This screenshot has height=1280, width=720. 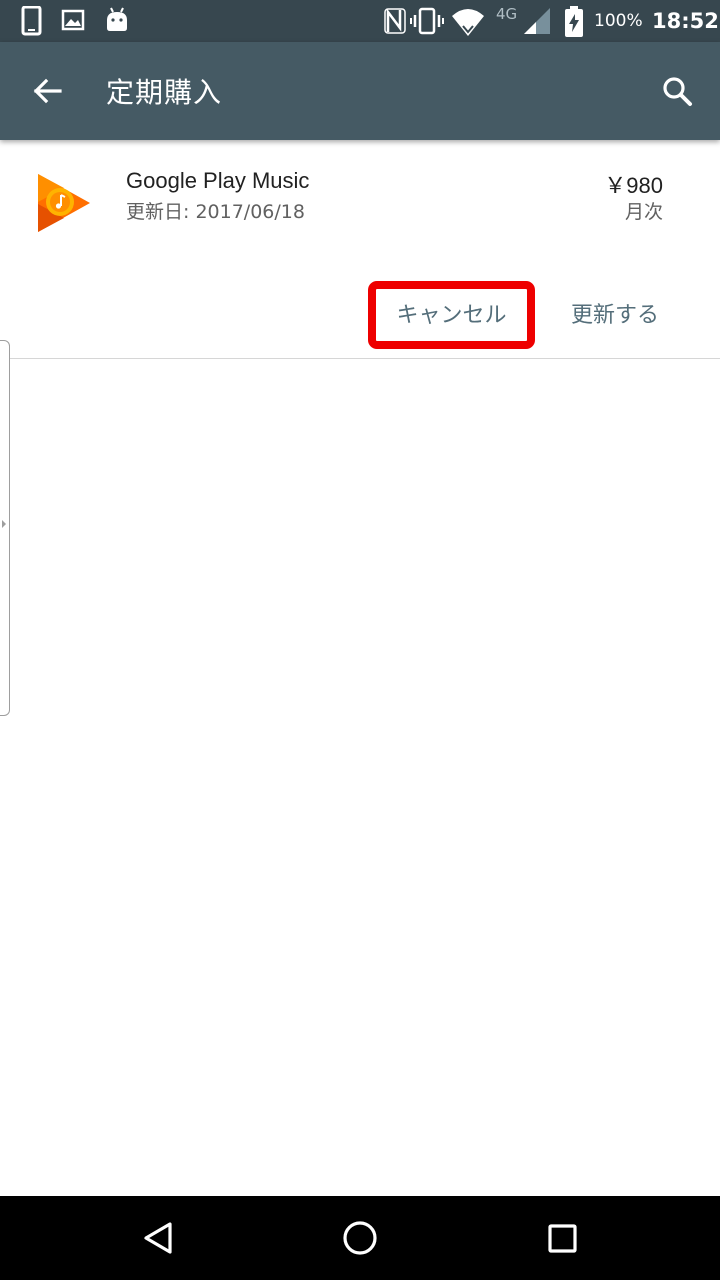 I want to click on nav-home-button, so click(x=360, y=1238).